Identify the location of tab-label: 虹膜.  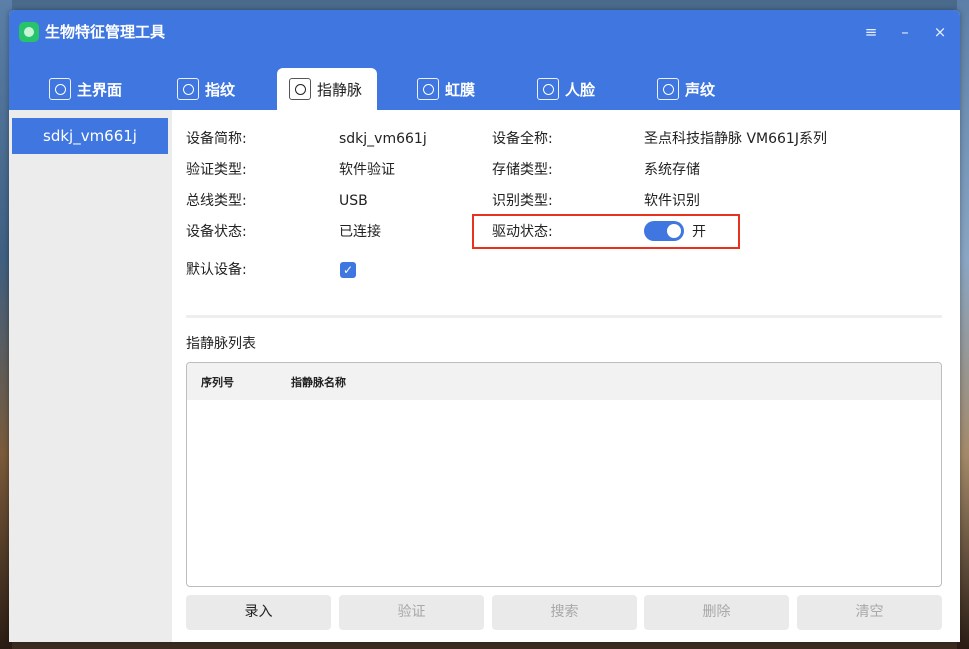
(460, 89).